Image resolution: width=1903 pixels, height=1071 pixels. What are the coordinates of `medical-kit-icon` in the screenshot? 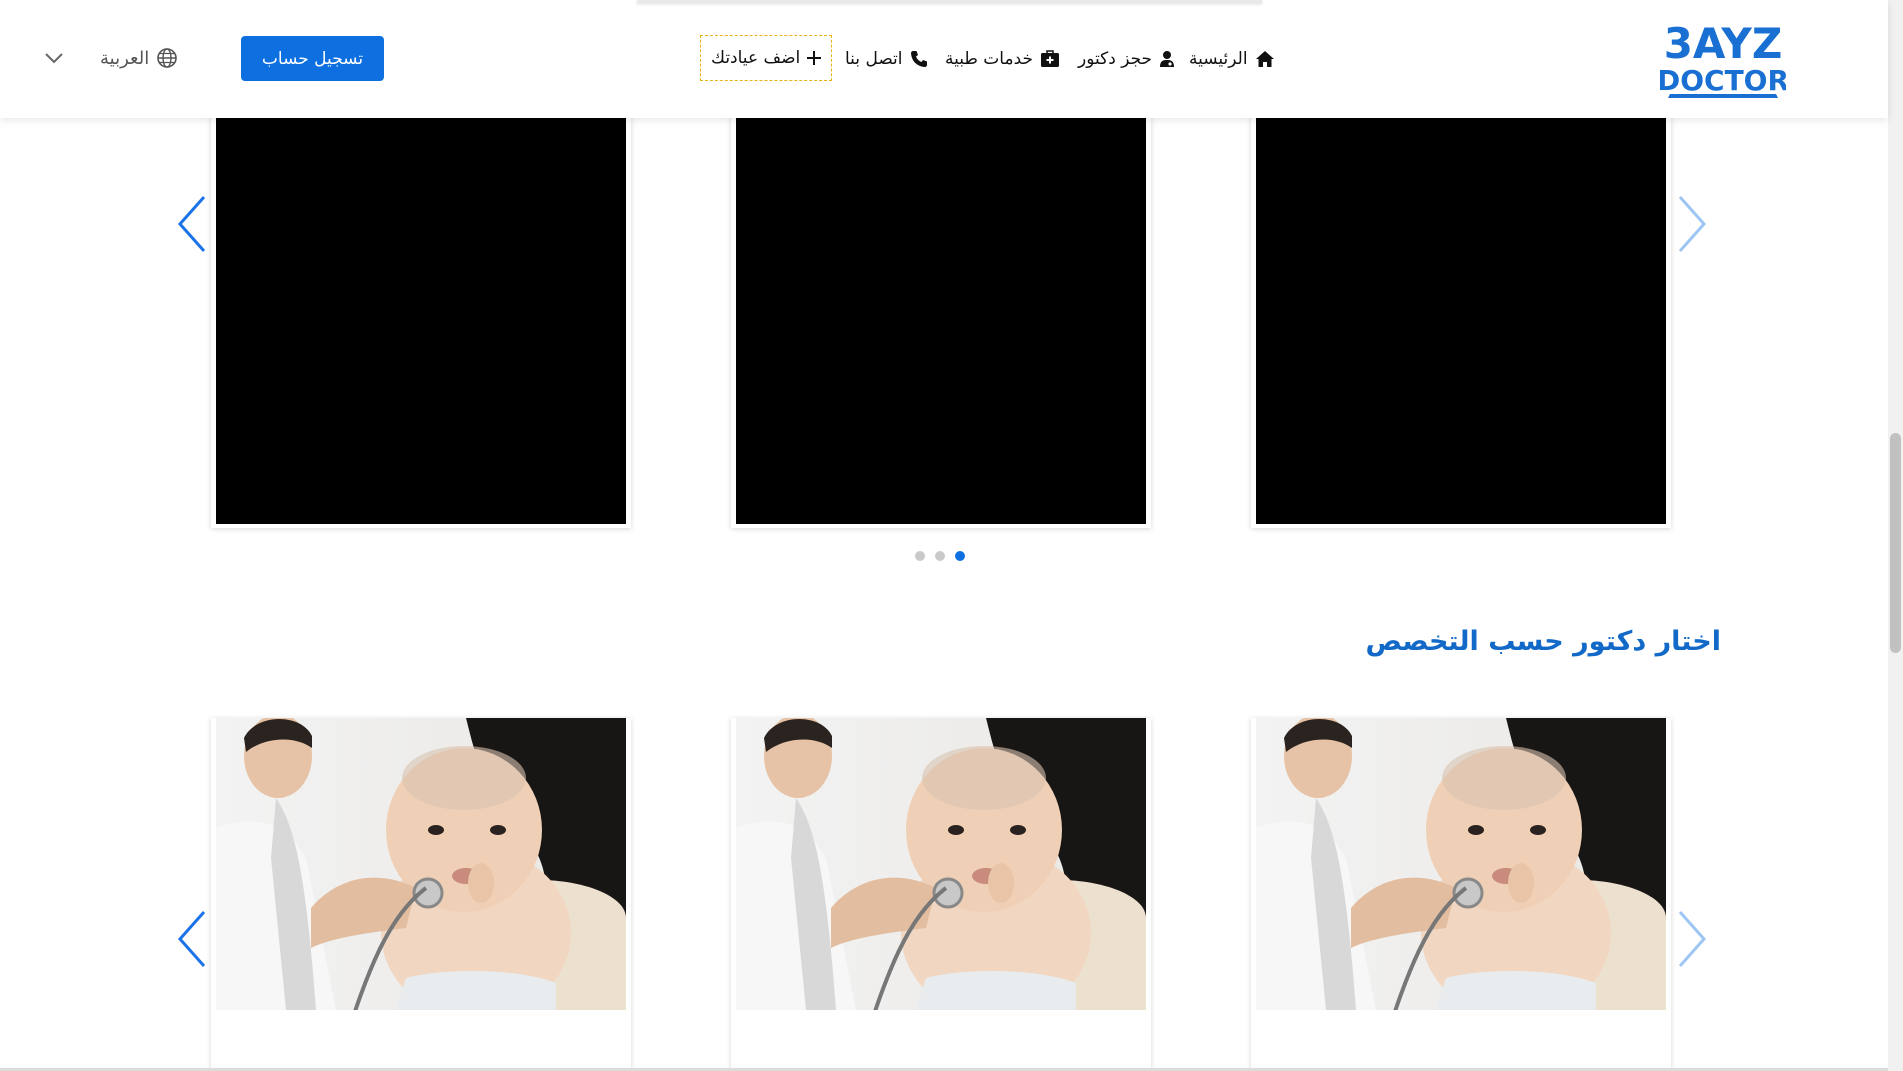 It's located at (1050, 59).